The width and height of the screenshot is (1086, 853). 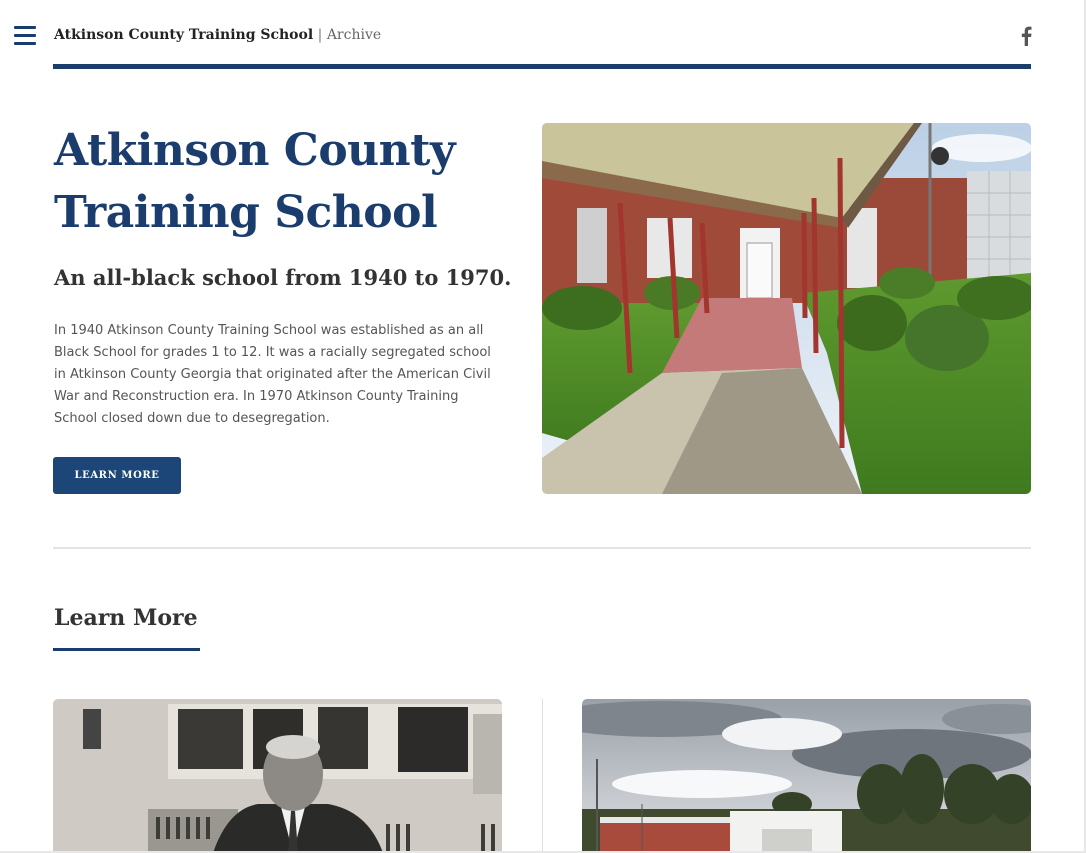 What do you see at coordinates (283, 277) in the screenshot?
I see `hero-subtitle: An all-black school from 1940 to 1970.` at bounding box center [283, 277].